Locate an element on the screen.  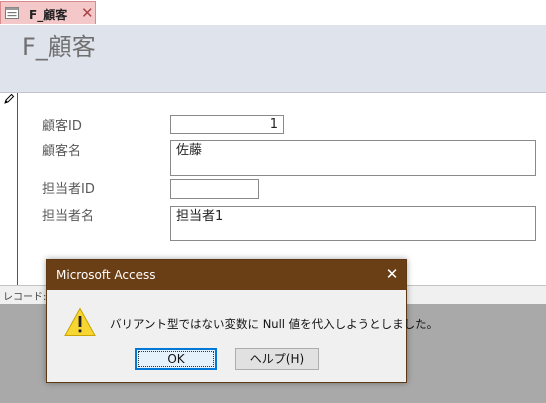
customer-name-field: 佐藤 is located at coordinates (353, 158).